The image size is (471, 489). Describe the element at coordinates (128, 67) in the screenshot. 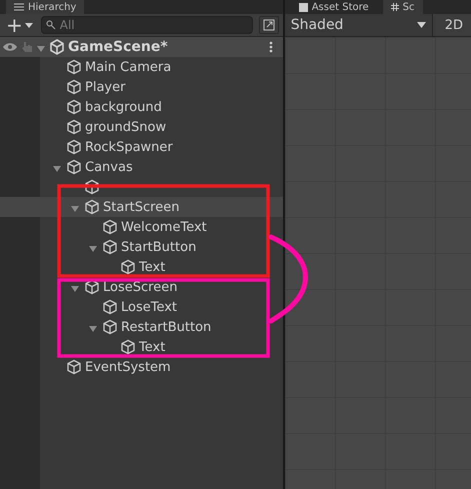

I see `object-name: Main Camera` at that location.